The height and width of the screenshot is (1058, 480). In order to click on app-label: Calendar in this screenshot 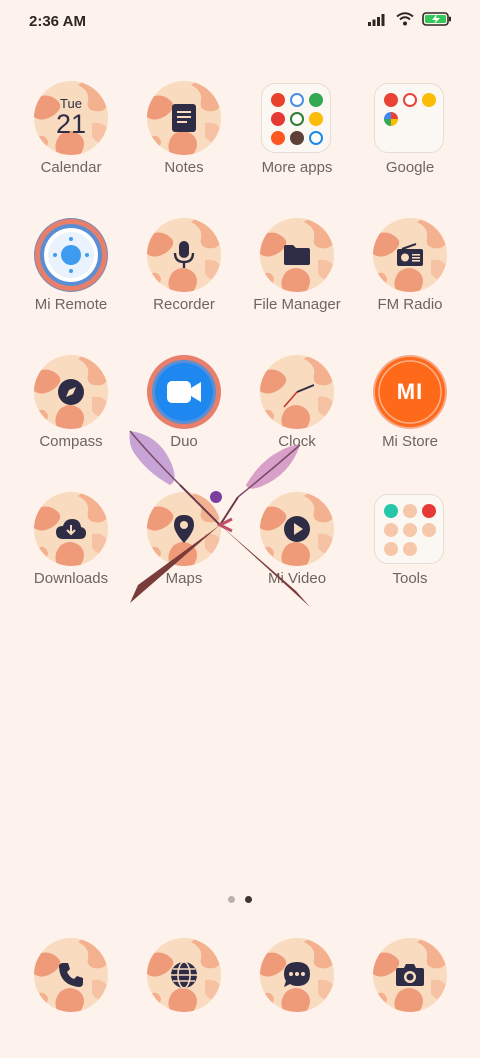, I will do `click(71, 167)`.